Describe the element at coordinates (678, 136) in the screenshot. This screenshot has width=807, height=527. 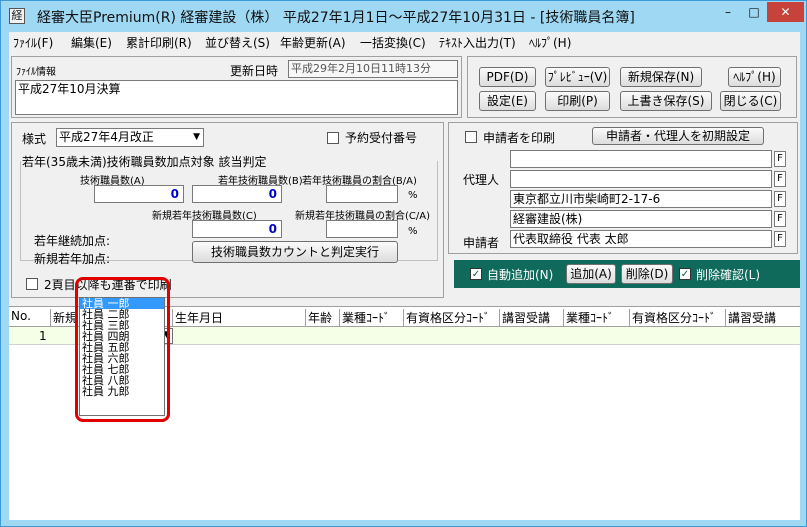
I see `init-applicant-button: 申請者・代理人を初期設定` at that location.